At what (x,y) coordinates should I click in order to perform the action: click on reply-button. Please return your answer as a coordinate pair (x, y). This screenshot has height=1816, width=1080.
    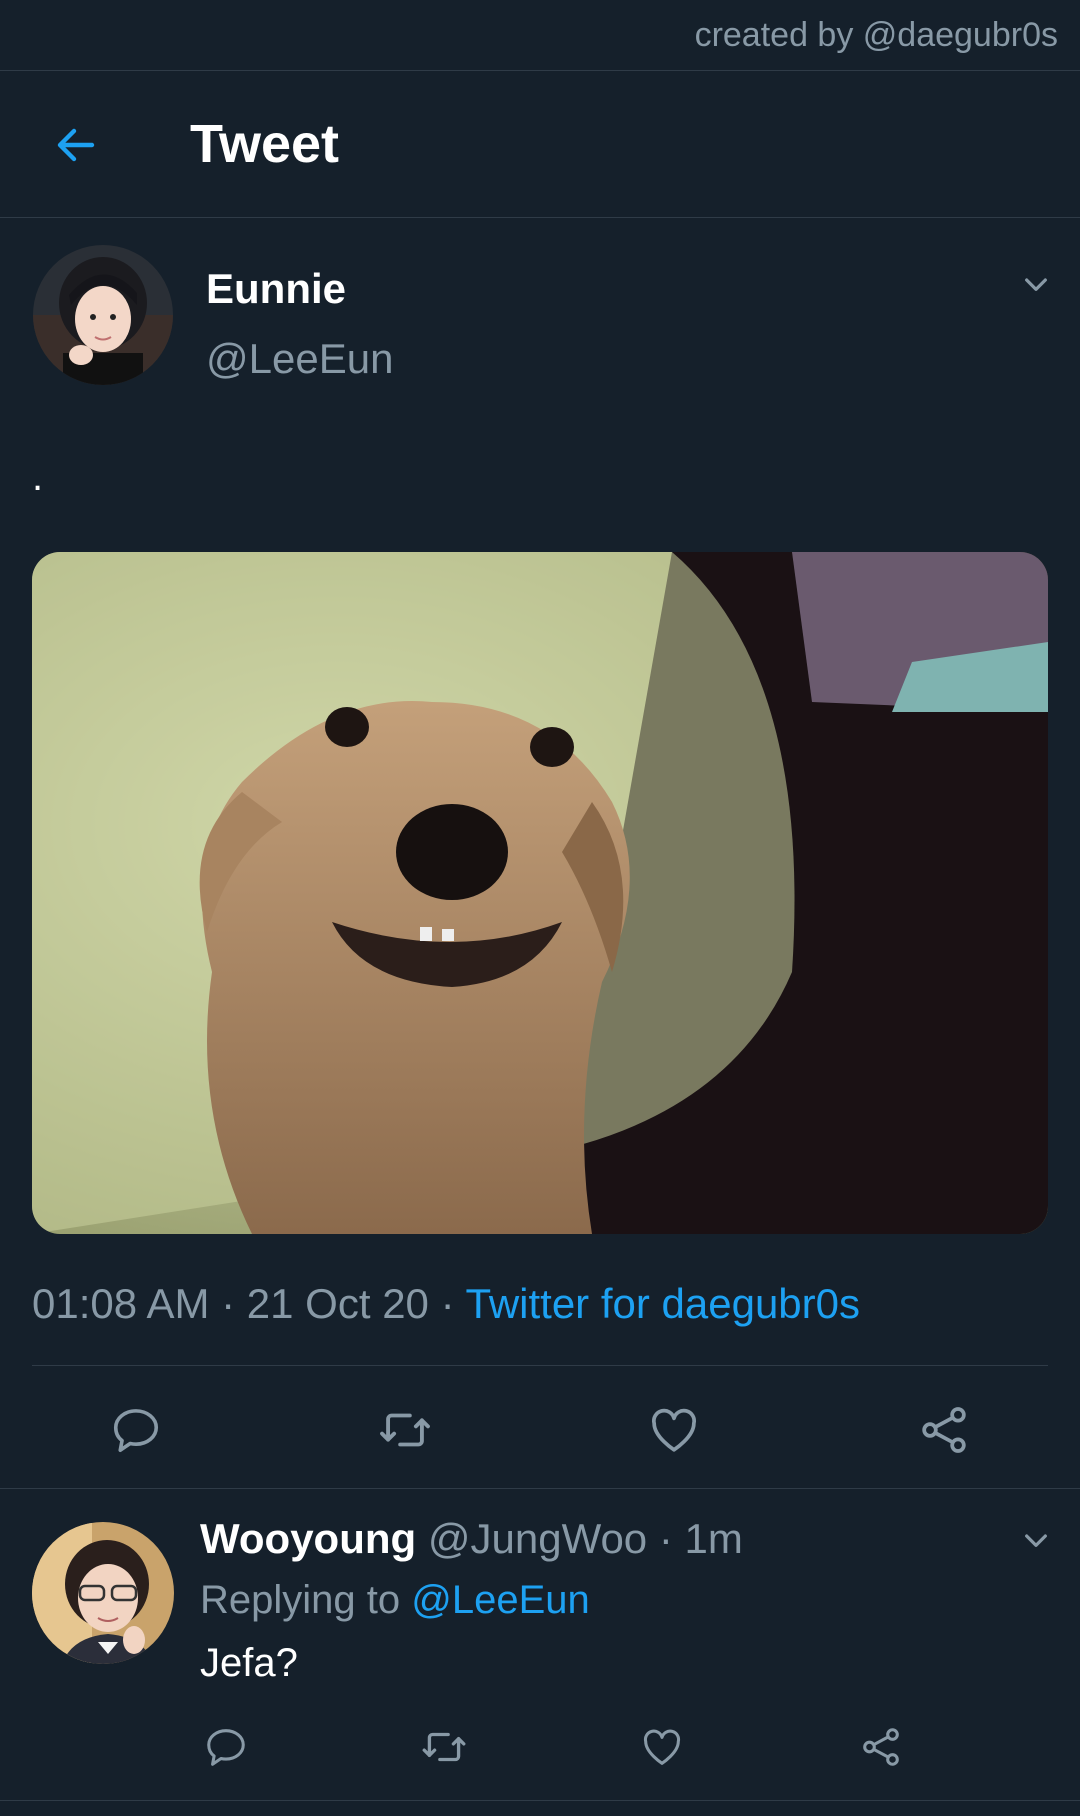
    Looking at the image, I should click on (136, 1430).